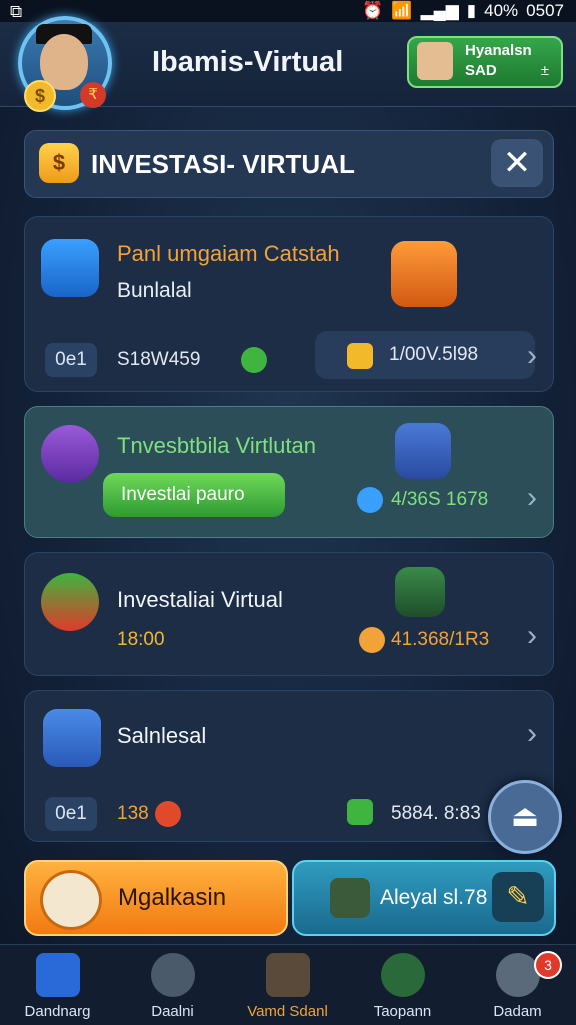 This screenshot has height=1025, width=576. Describe the element at coordinates (289, 614) in the screenshot. I see `investment-card: Investaliai Virtual 18:00 41.368/1R3 ›` at that location.